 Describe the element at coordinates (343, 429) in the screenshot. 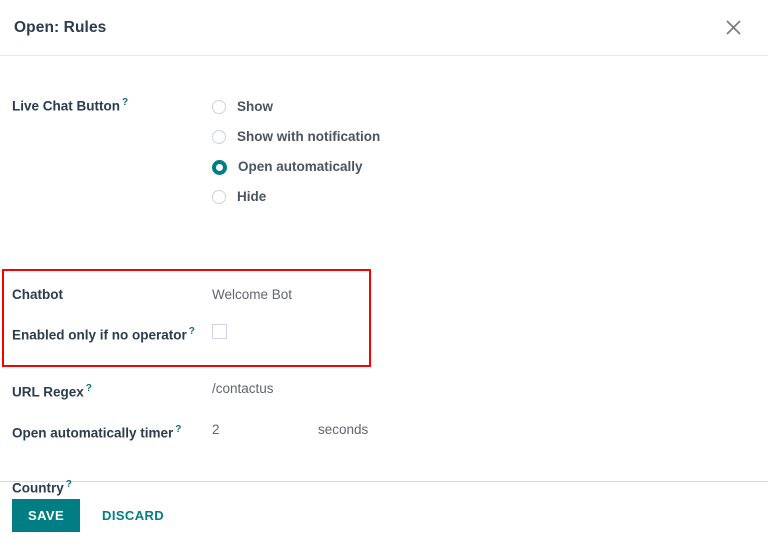

I see `timer-unit-label: seconds` at that location.